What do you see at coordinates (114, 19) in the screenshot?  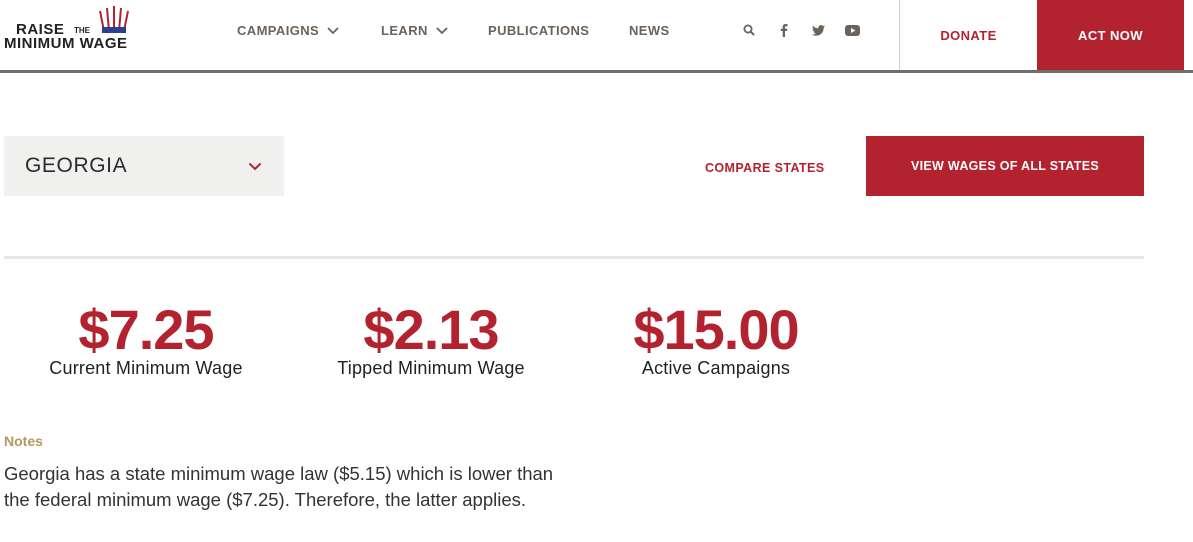 I see `logo-graphic-icon` at bounding box center [114, 19].